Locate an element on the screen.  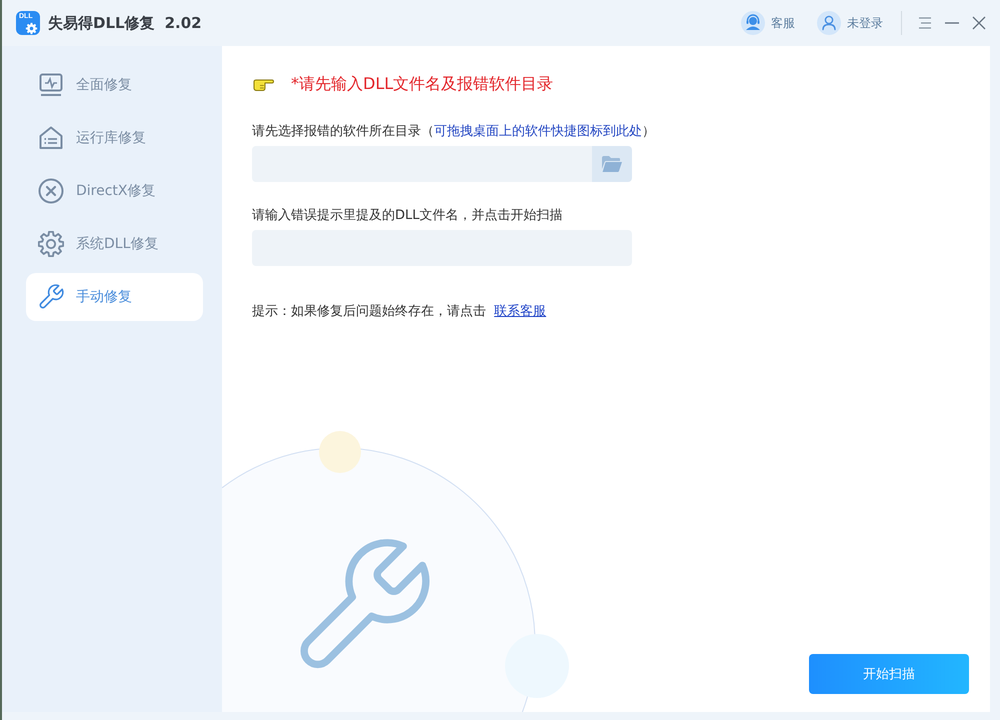
sidebar-item: 系统DLL修复 is located at coordinates (114, 244).